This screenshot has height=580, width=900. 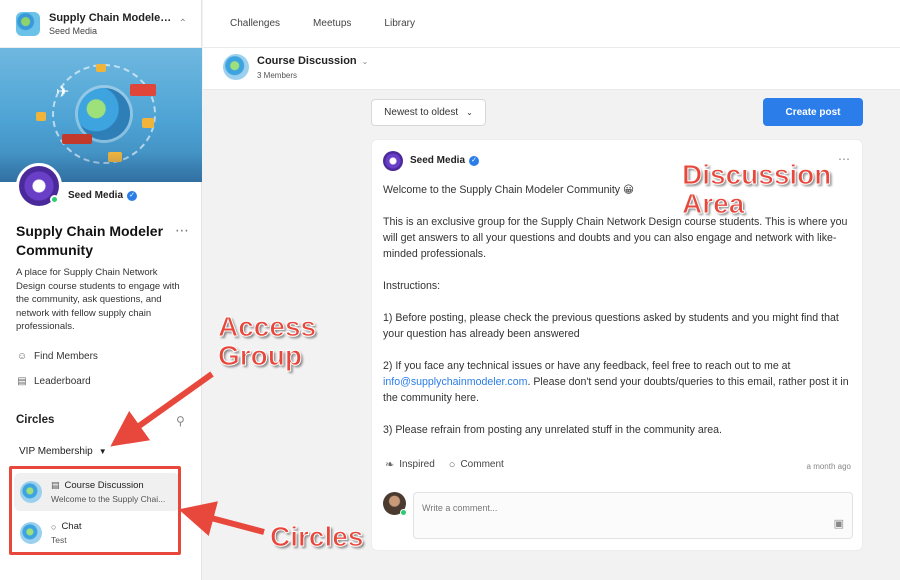 I want to click on community-title: Supply Chain Modeler Community, so click(x=90, y=240).